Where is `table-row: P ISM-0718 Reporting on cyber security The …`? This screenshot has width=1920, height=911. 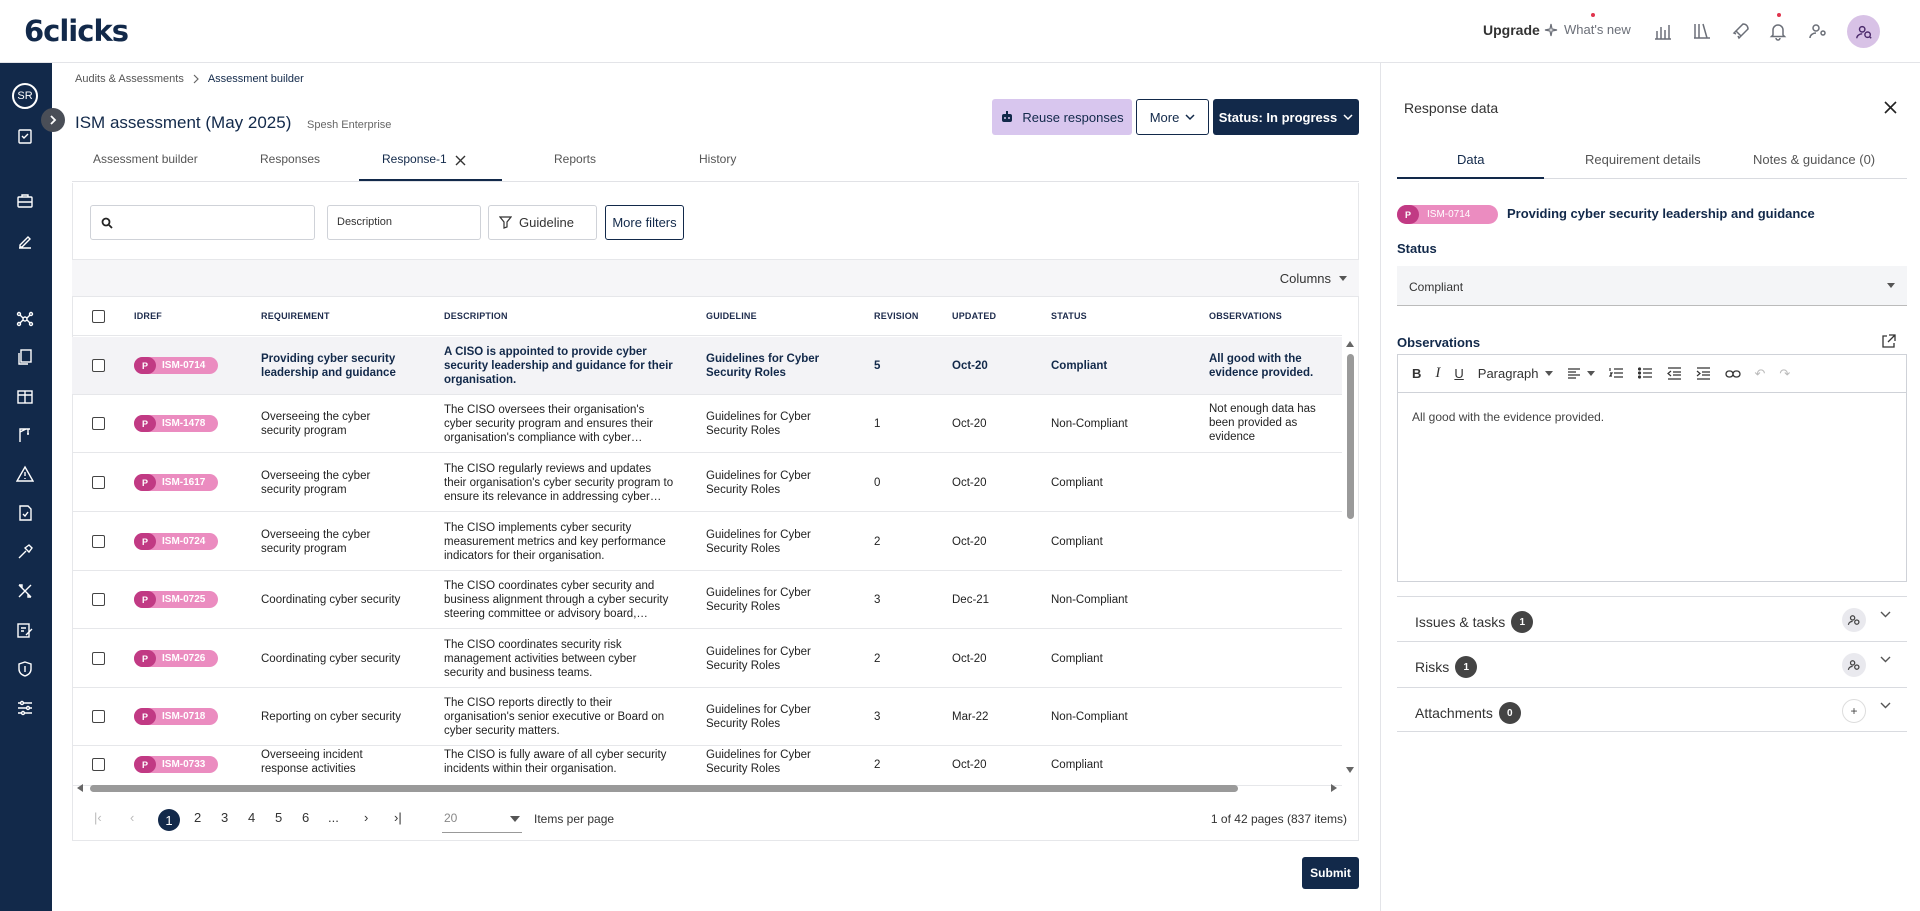 table-row: P ISM-0718 Reporting on cyber security The … is located at coordinates (707, 717).